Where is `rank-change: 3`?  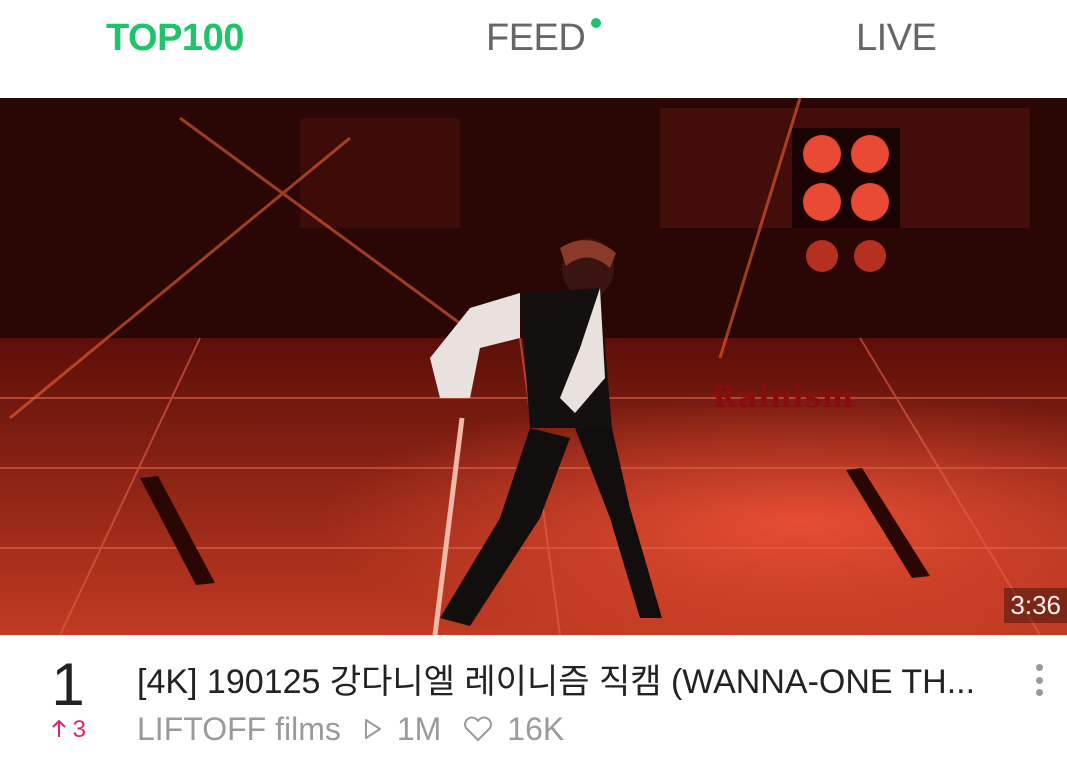
rank-change: 3 is located at coordinates (69, 730).